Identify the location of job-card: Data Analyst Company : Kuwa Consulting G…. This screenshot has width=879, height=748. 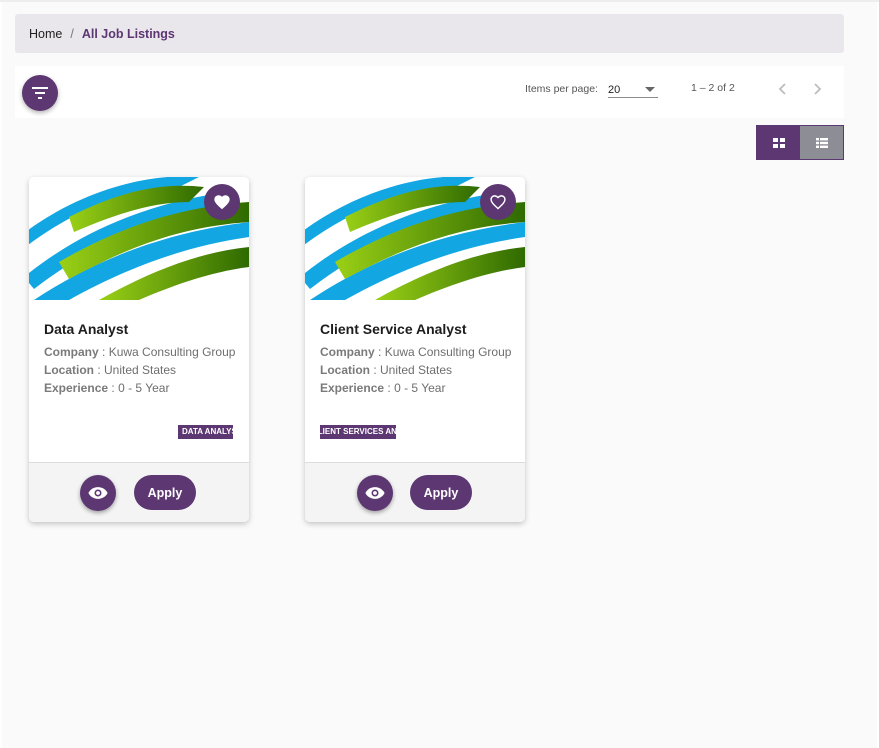
(139, 349).